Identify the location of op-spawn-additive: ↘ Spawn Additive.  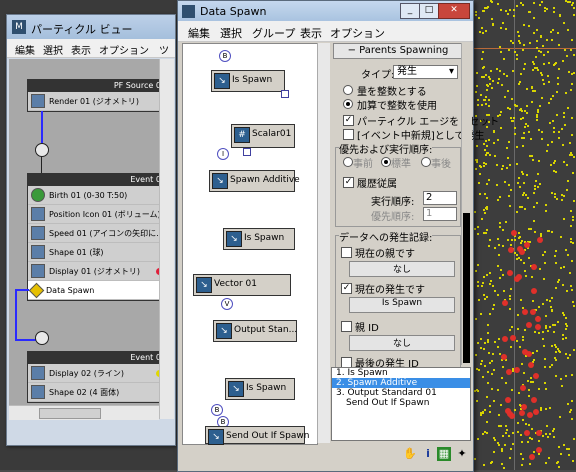
(254, 181).